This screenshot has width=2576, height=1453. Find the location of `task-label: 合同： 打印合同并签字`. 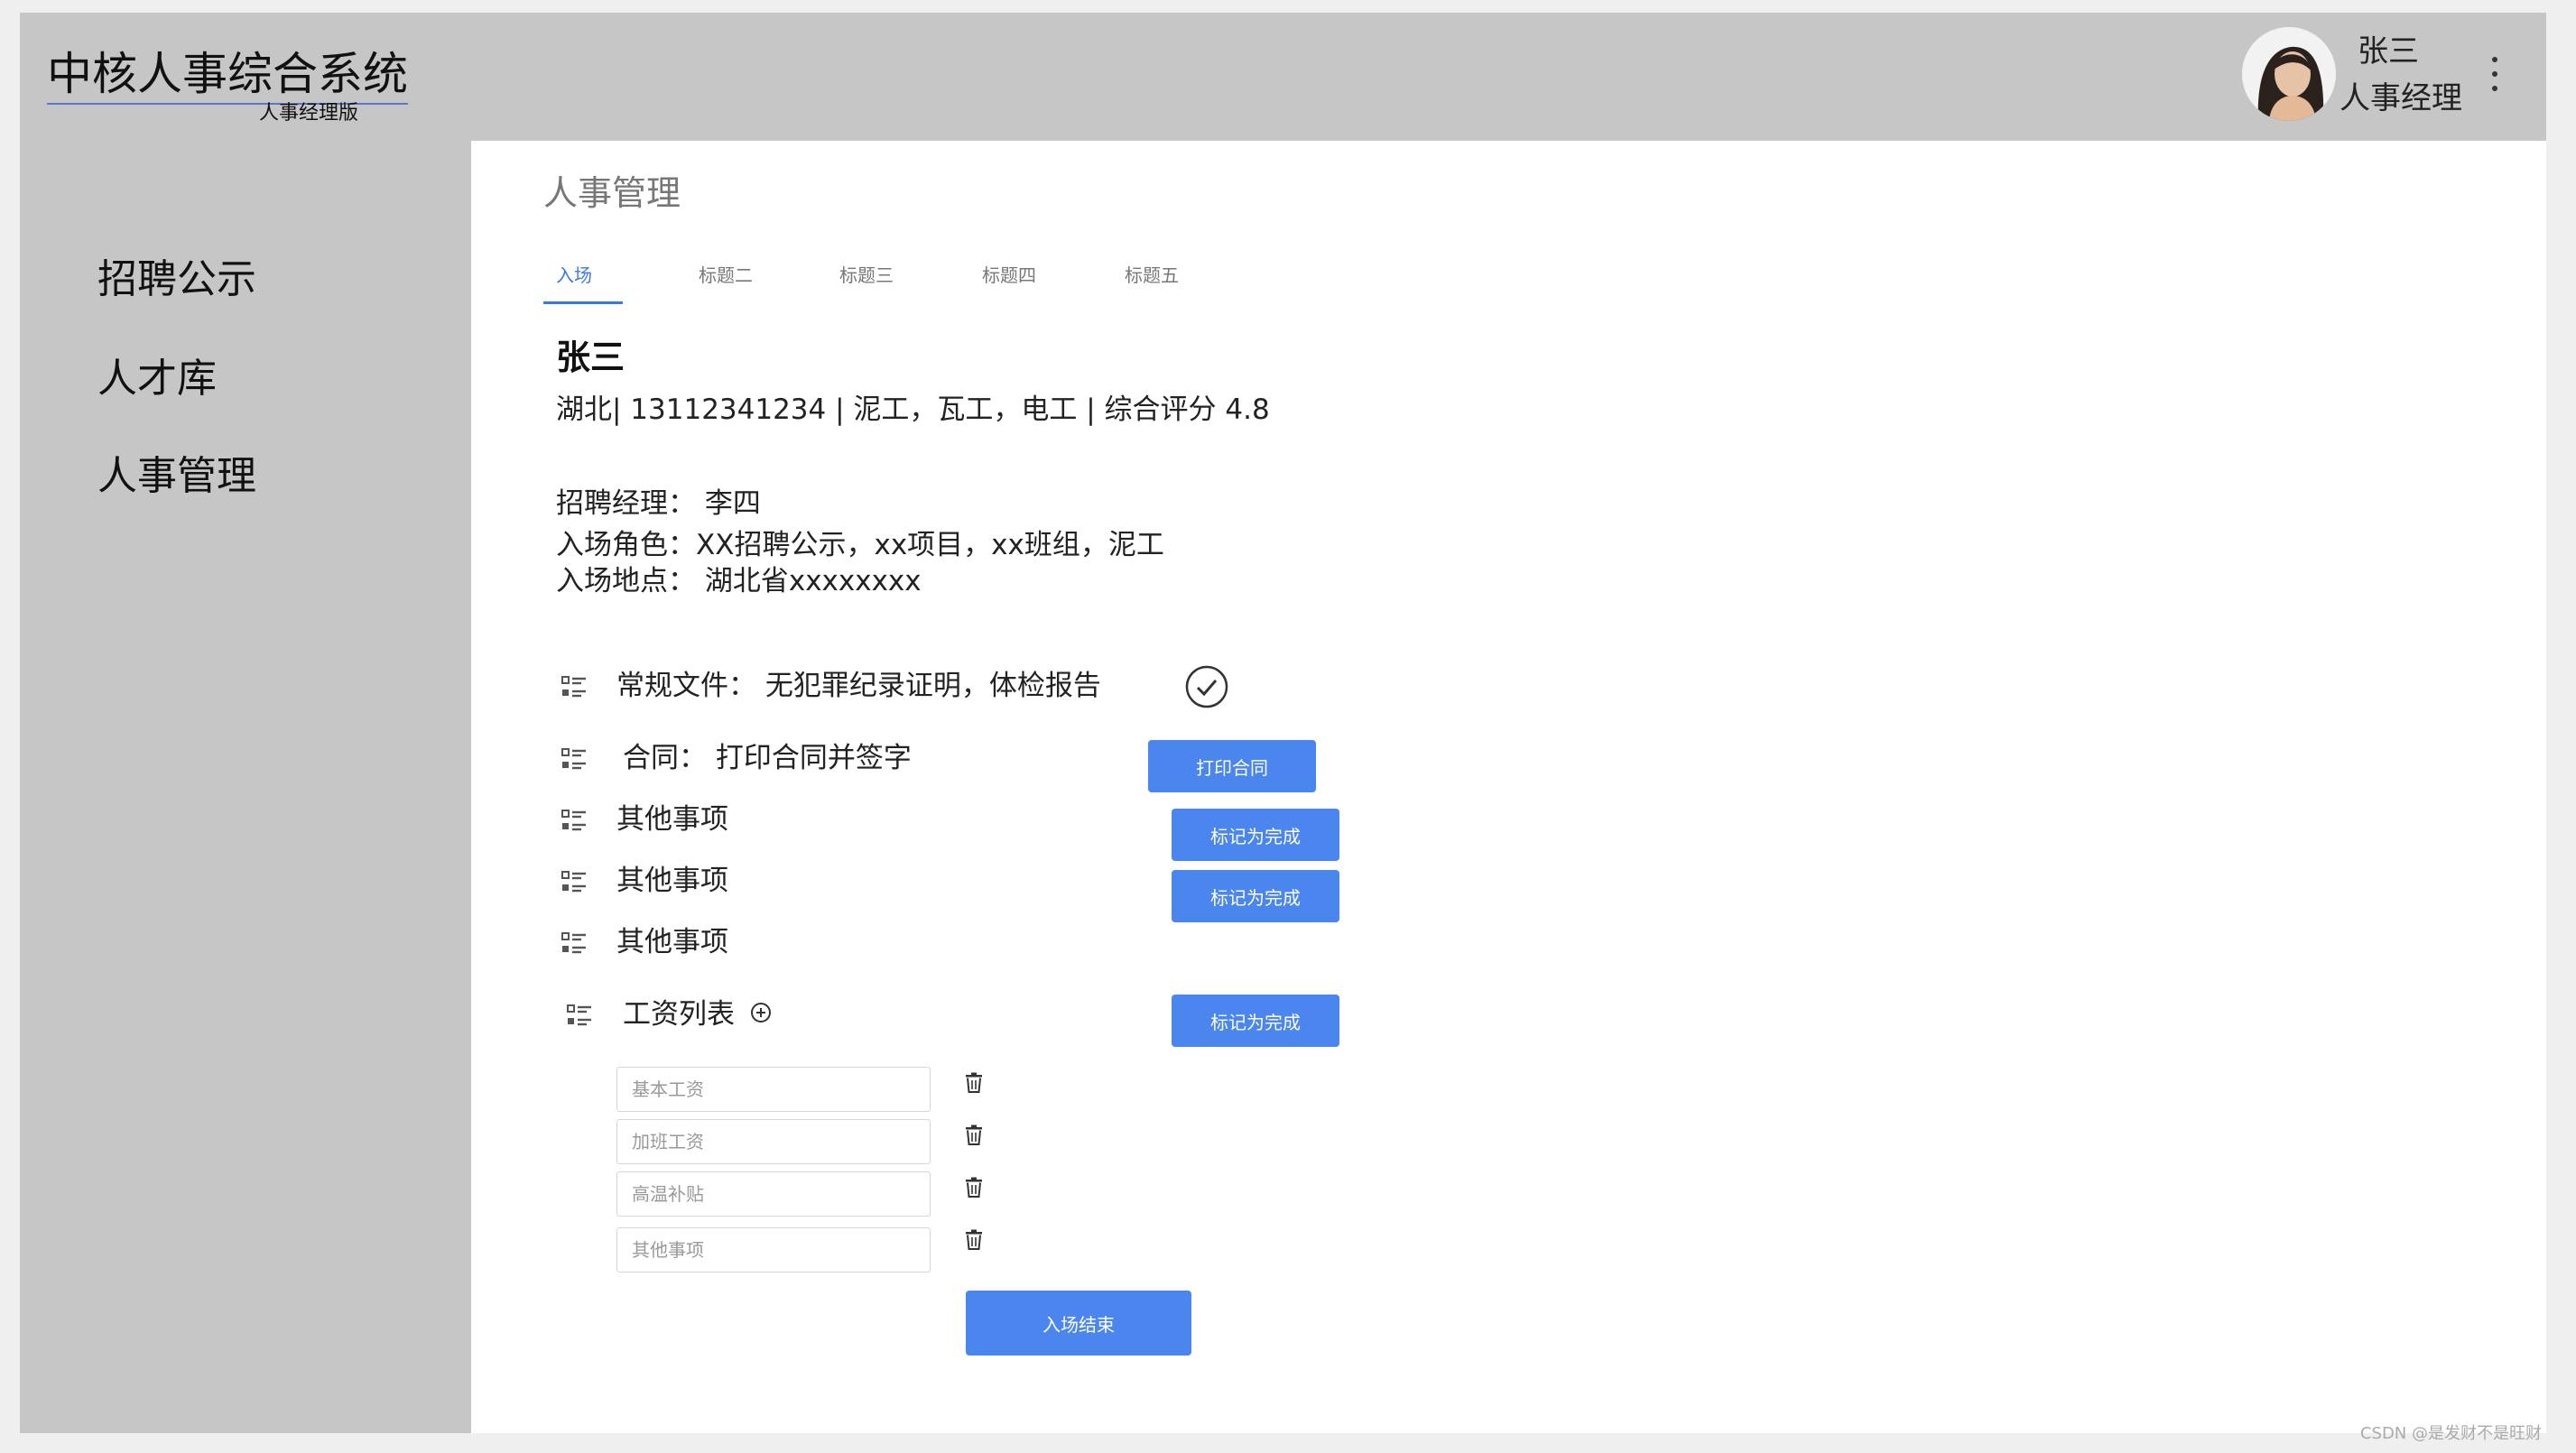

task-label: 合同： 打印合同并签字 is located at coordinates (767, 758).